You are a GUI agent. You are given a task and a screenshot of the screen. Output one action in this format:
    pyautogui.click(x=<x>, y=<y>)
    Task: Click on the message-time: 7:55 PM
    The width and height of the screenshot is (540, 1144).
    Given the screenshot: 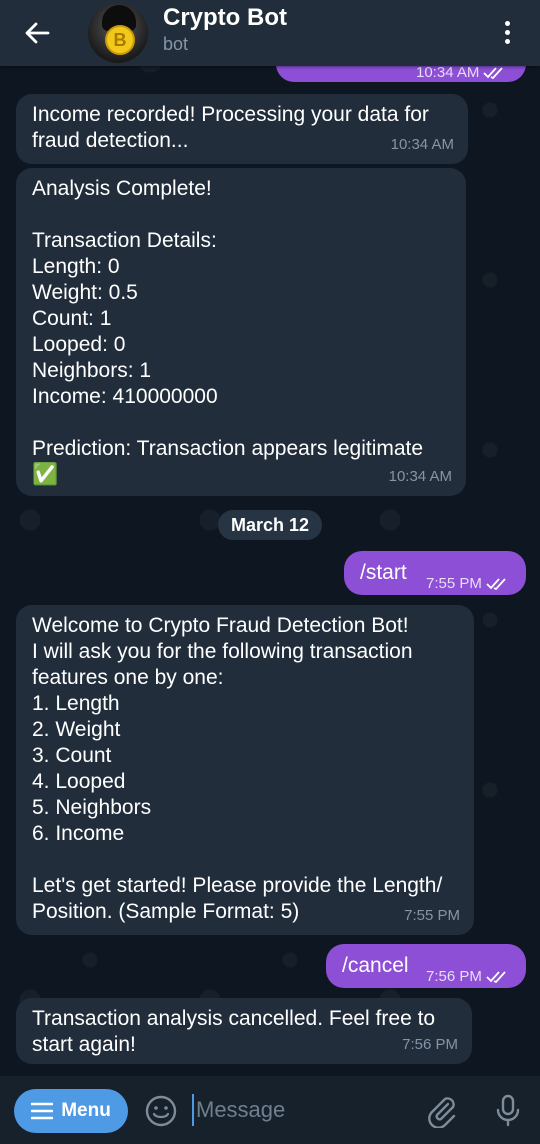 What is the action you would take?
    pyautogui.click(x=432, y=915)
    